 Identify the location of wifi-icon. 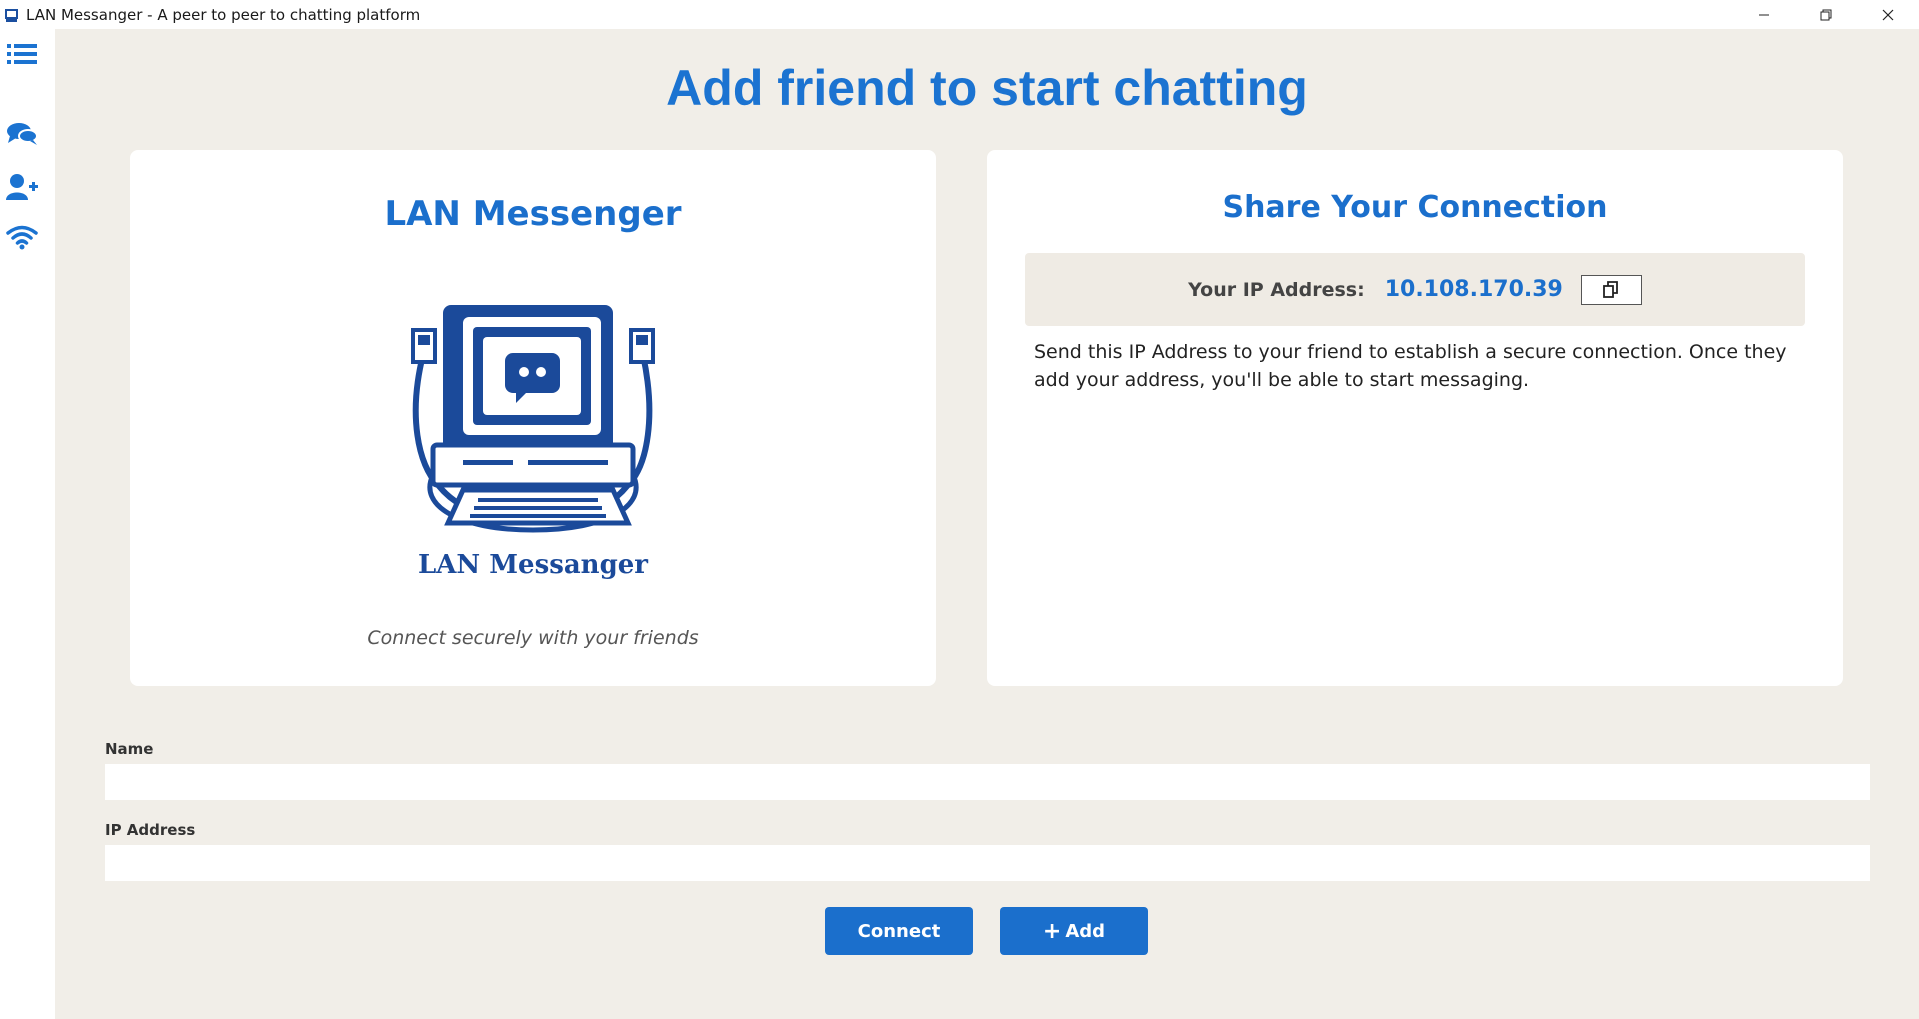
(22, 237).